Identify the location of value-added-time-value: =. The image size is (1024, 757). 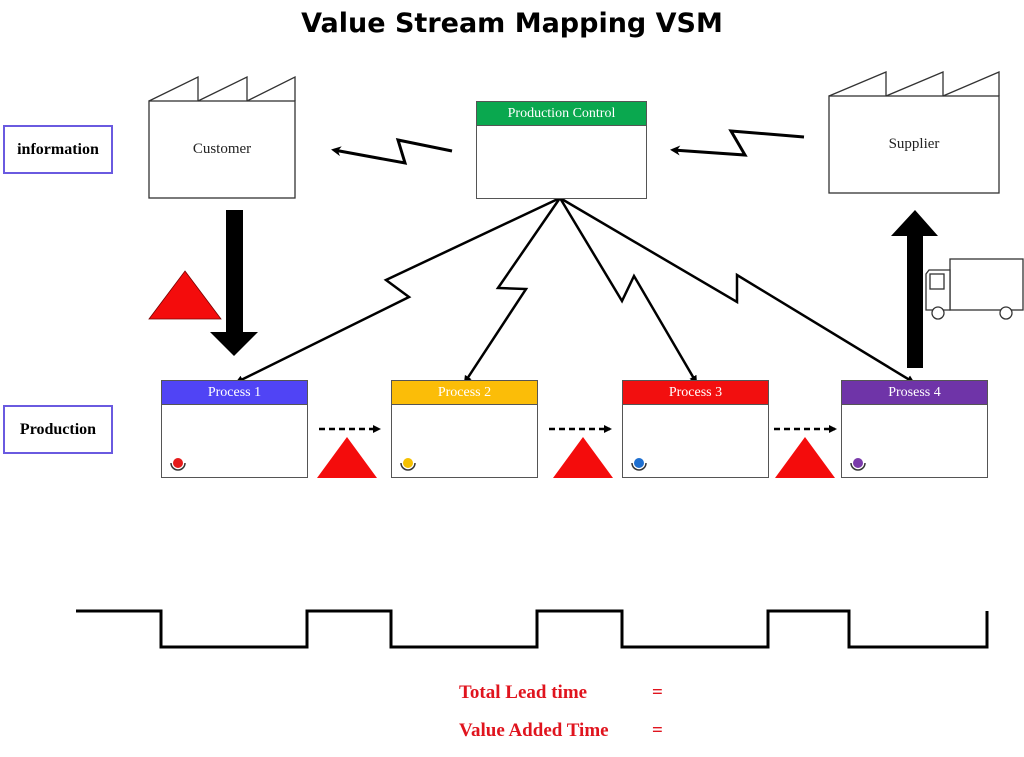
(657, 730).